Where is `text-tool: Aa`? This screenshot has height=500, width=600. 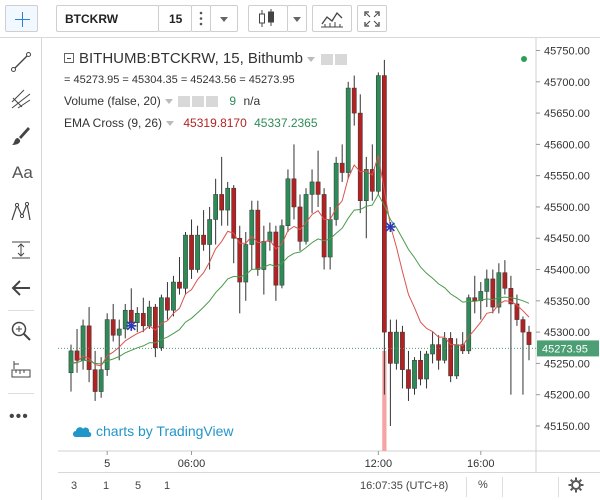 text-tool: Aa is located at coordinates (21, 174).